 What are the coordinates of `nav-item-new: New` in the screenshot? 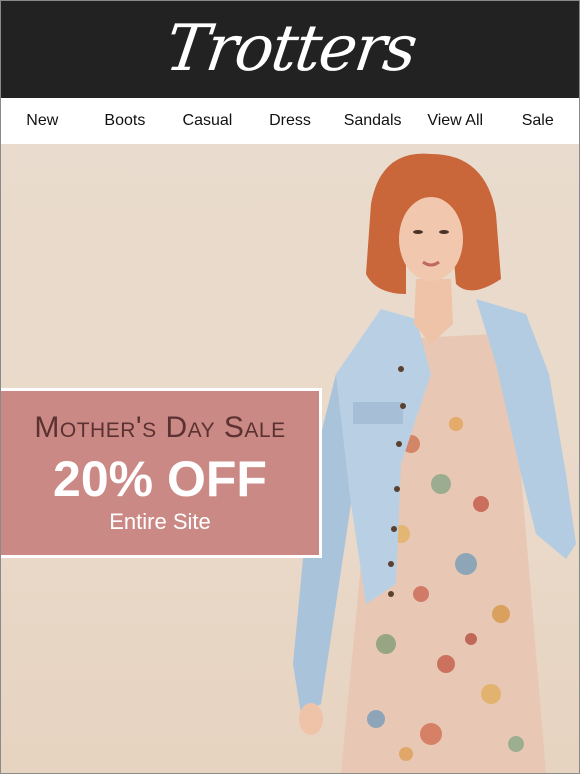 It's located at (42, 121).